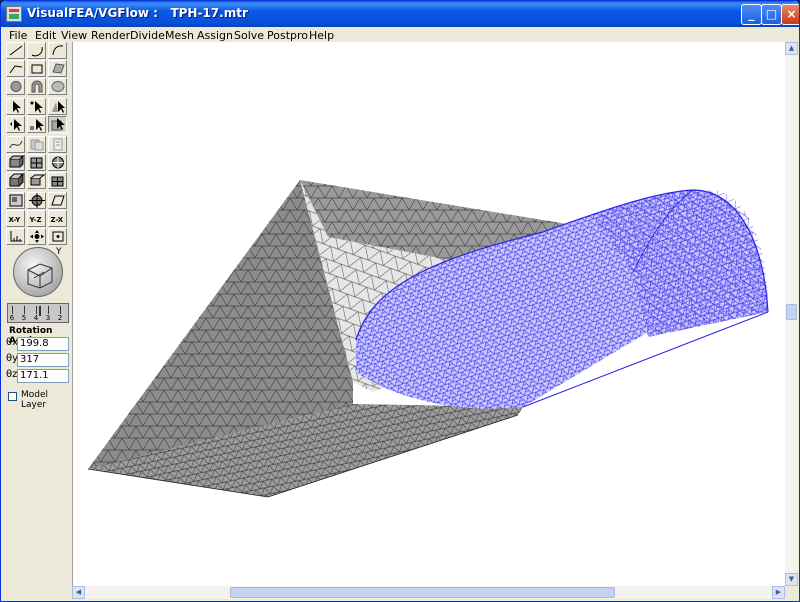 The width and height of the screenshot is (800, 602). What do you see at coordinates (57, 86) in the screenshot?
I see `sphere-tool-button` at bounding box center [57, 86].